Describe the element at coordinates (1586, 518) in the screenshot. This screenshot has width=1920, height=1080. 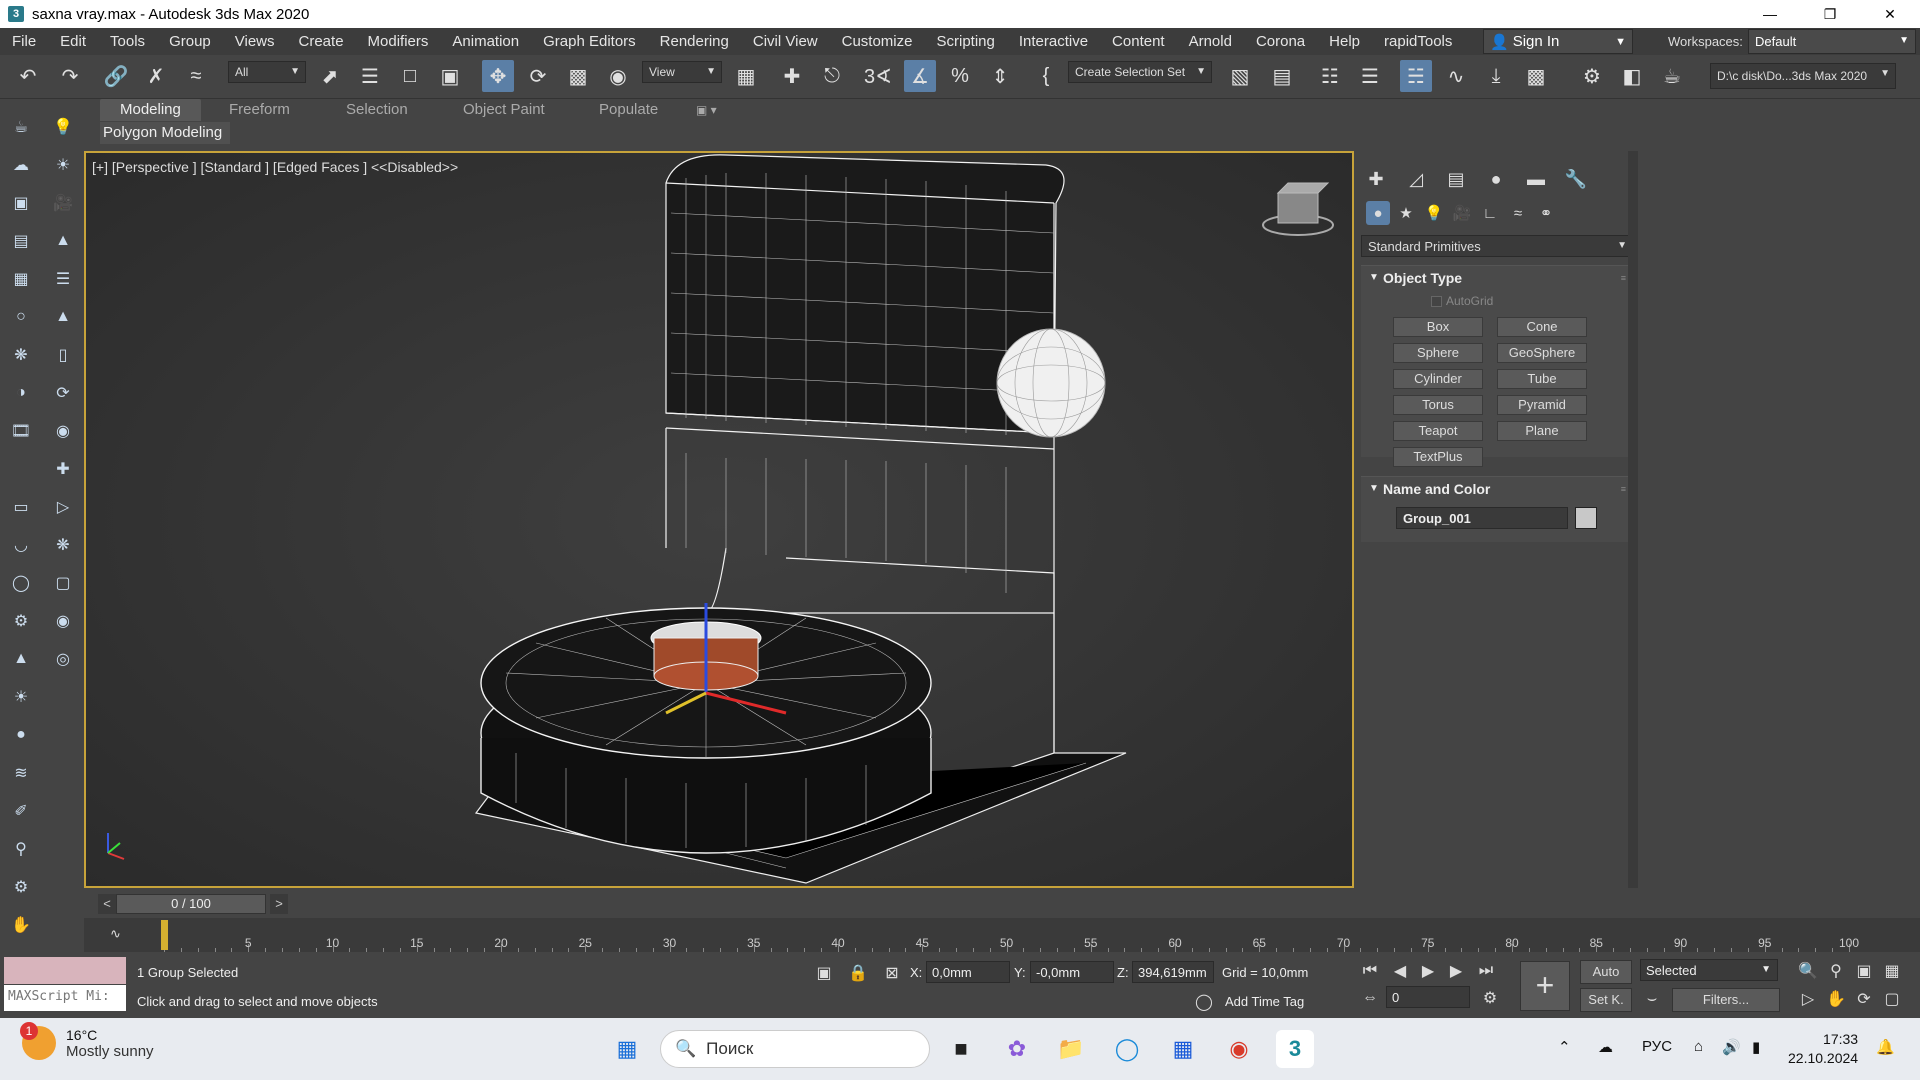
I see `object-color-swatch` at that location.